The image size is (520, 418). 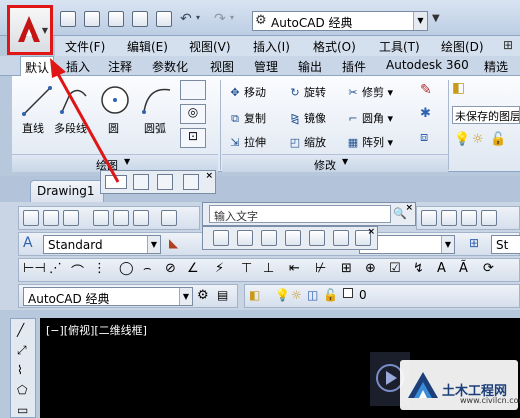 I want to click on polyline-icon, so click(x=75, y=100).